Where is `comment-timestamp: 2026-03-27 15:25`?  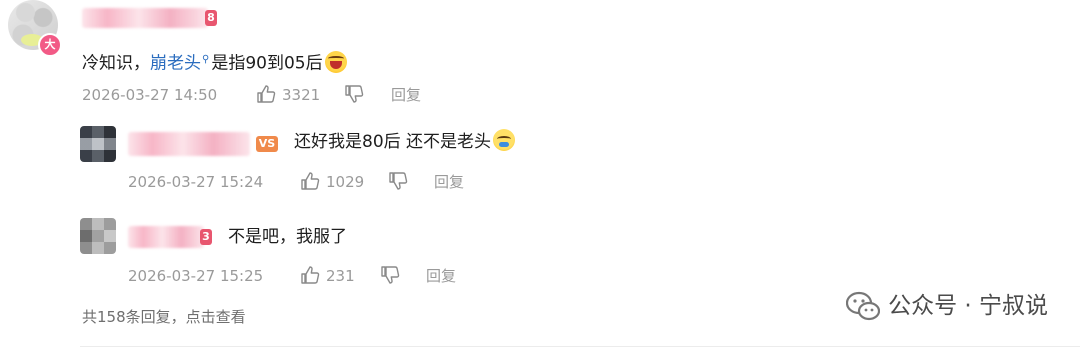
comment-timestamp: 2026-03-27 15:25 is located at coordinates (196, 276).